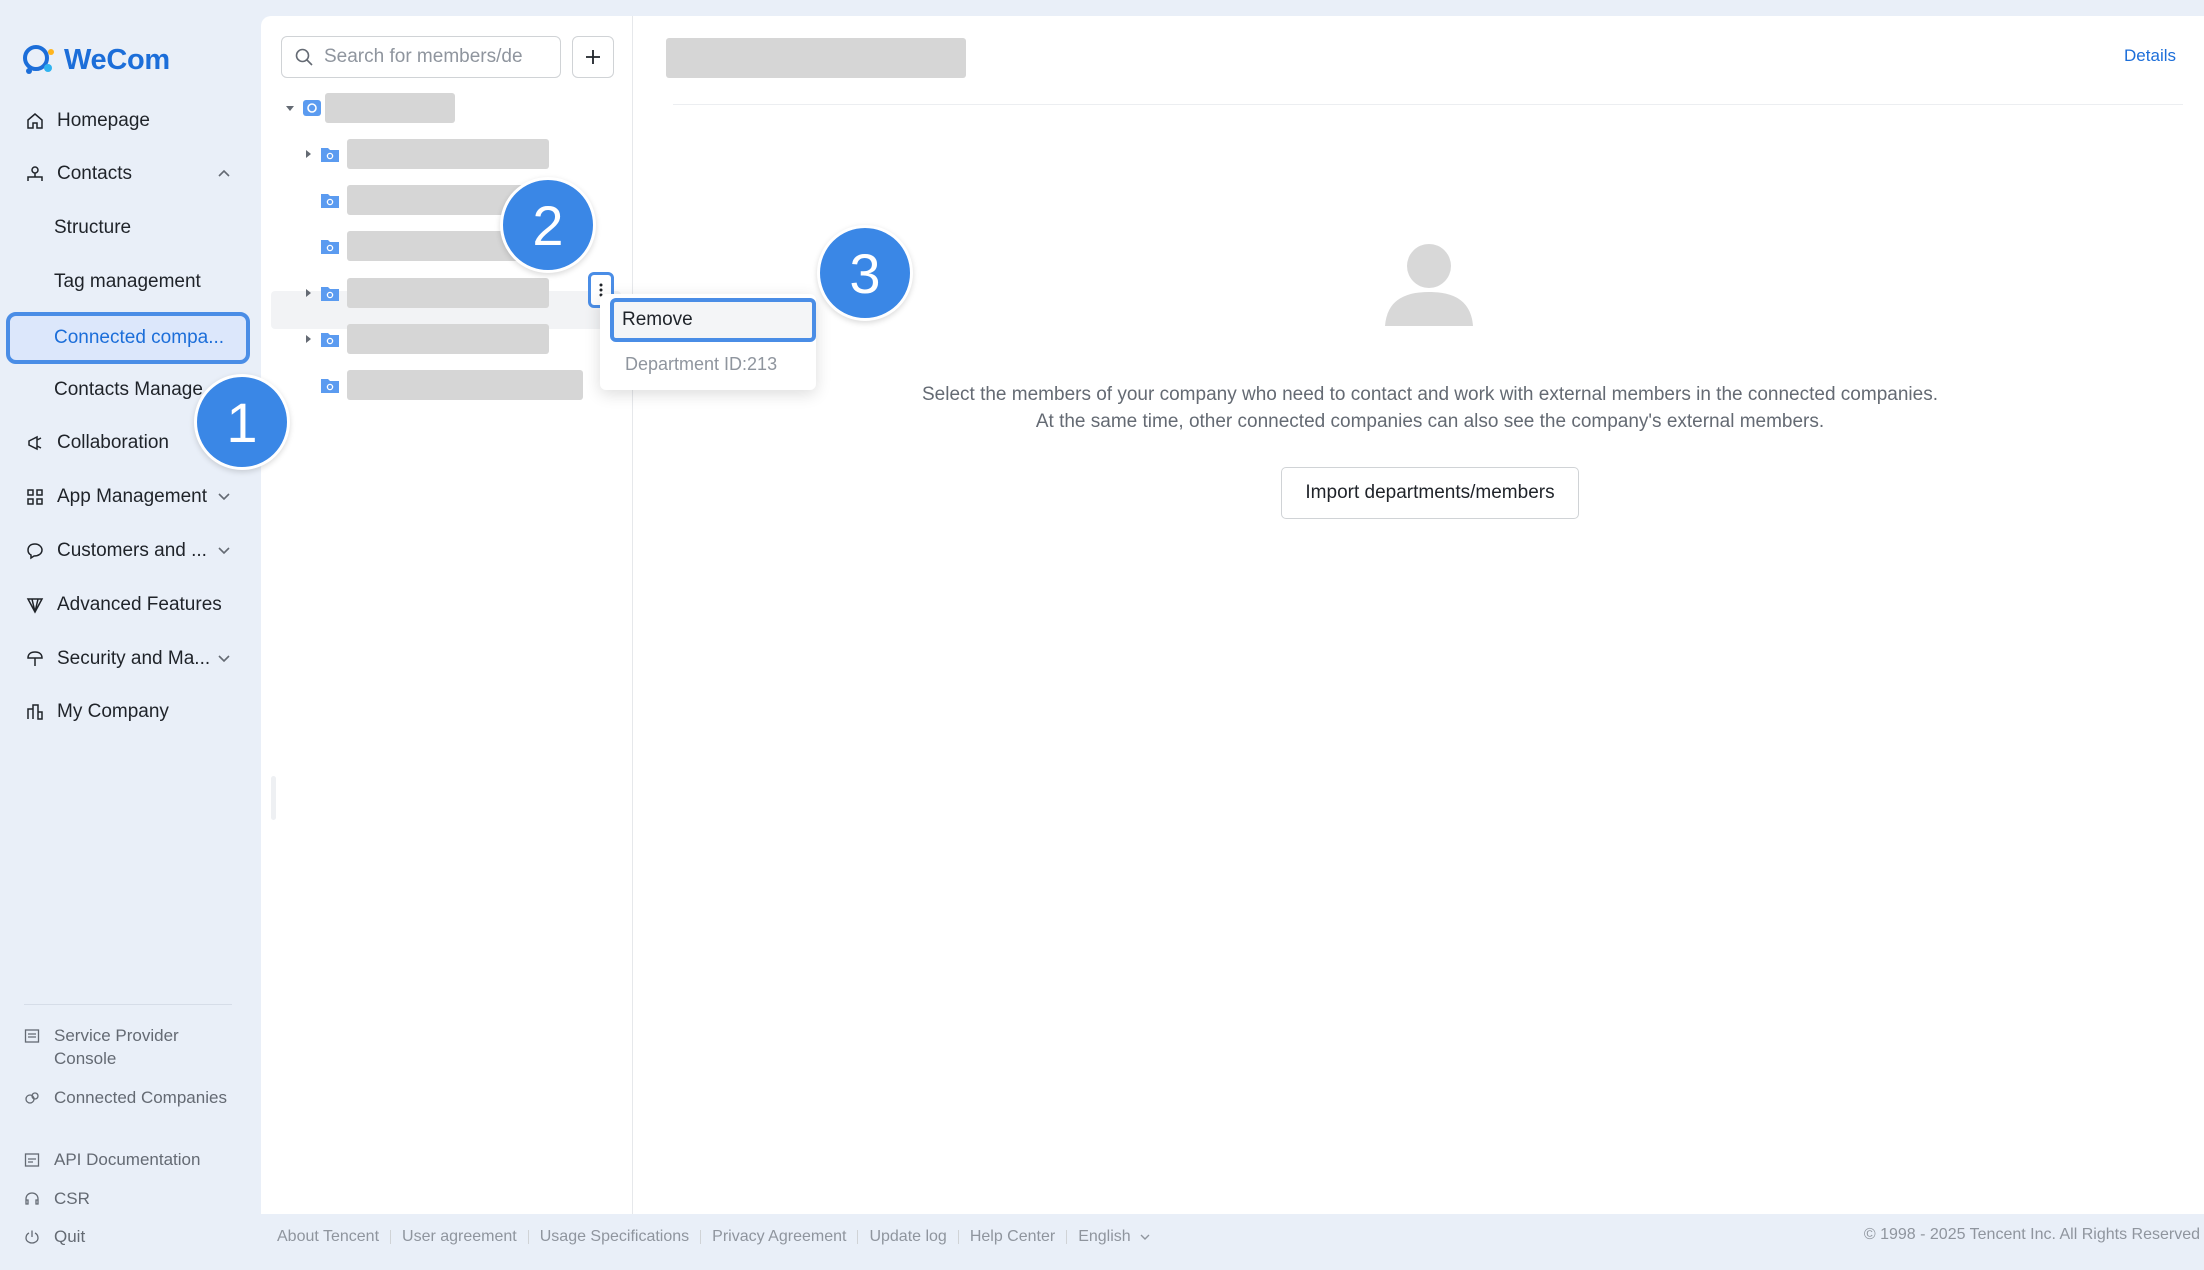 Image resolution: width=2204 pixels, height=1270 pixels. What do you see at coordinates (127, 1159) in the screenshot?
I see `bottom-api-label: API Documentation` at bounding box center [127, 1159].